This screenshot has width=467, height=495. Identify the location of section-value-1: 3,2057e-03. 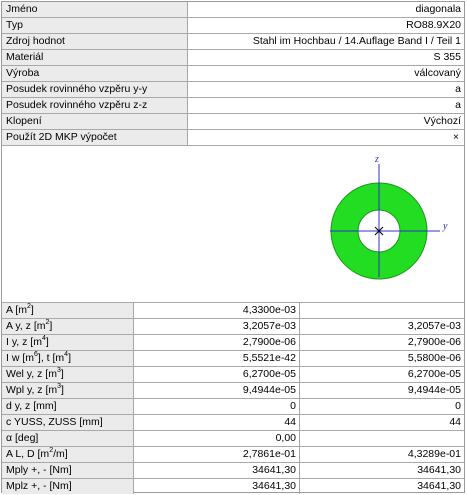
(217, 326).